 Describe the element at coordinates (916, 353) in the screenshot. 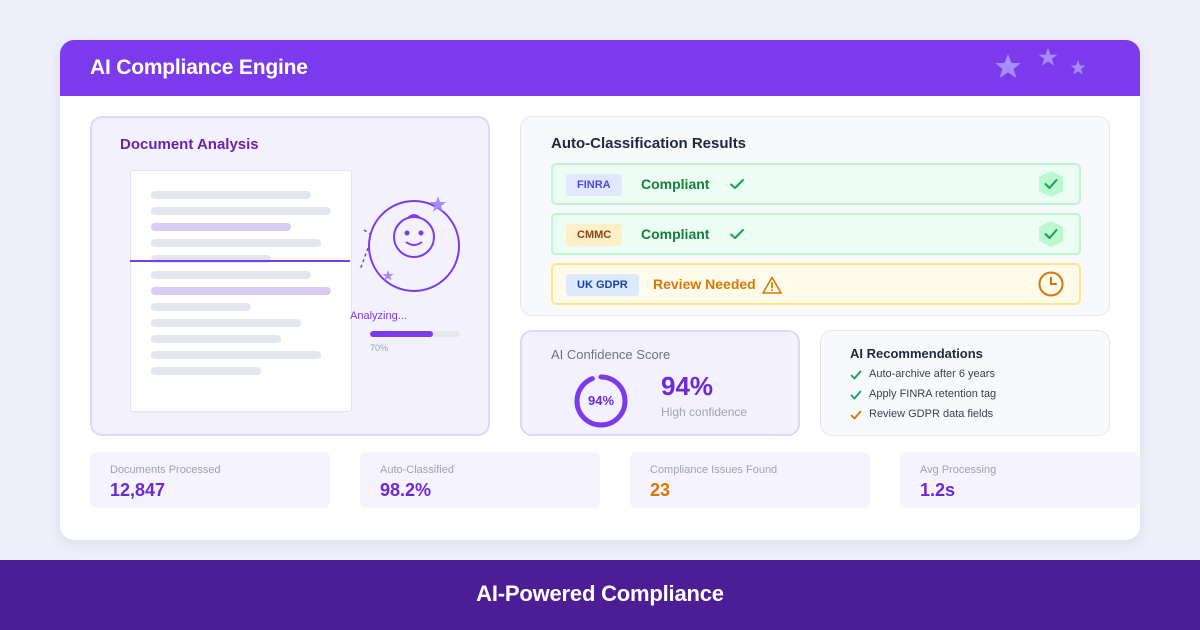

I see `recommendations-title: AI Recommendations` at that location.